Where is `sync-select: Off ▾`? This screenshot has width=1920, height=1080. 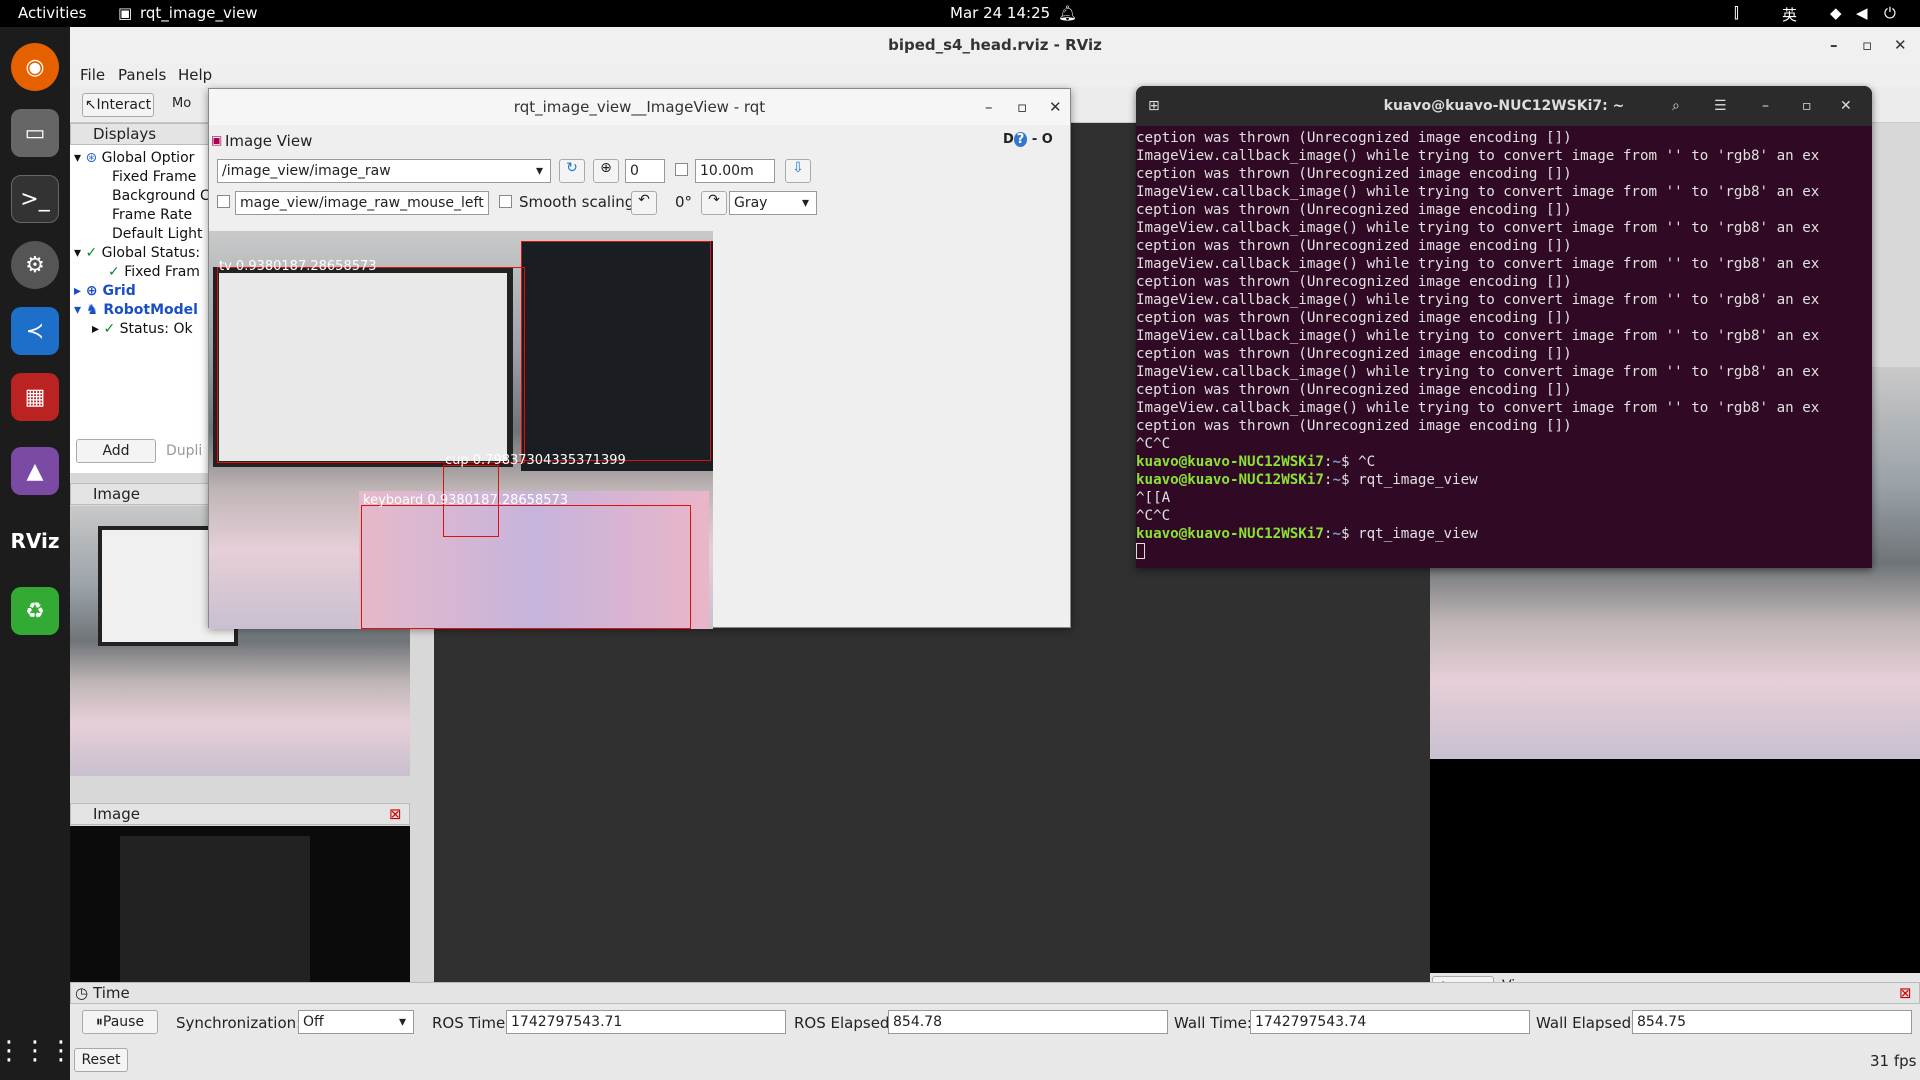
sync-select: Off ▾ is located at coordinates (356, 1022).